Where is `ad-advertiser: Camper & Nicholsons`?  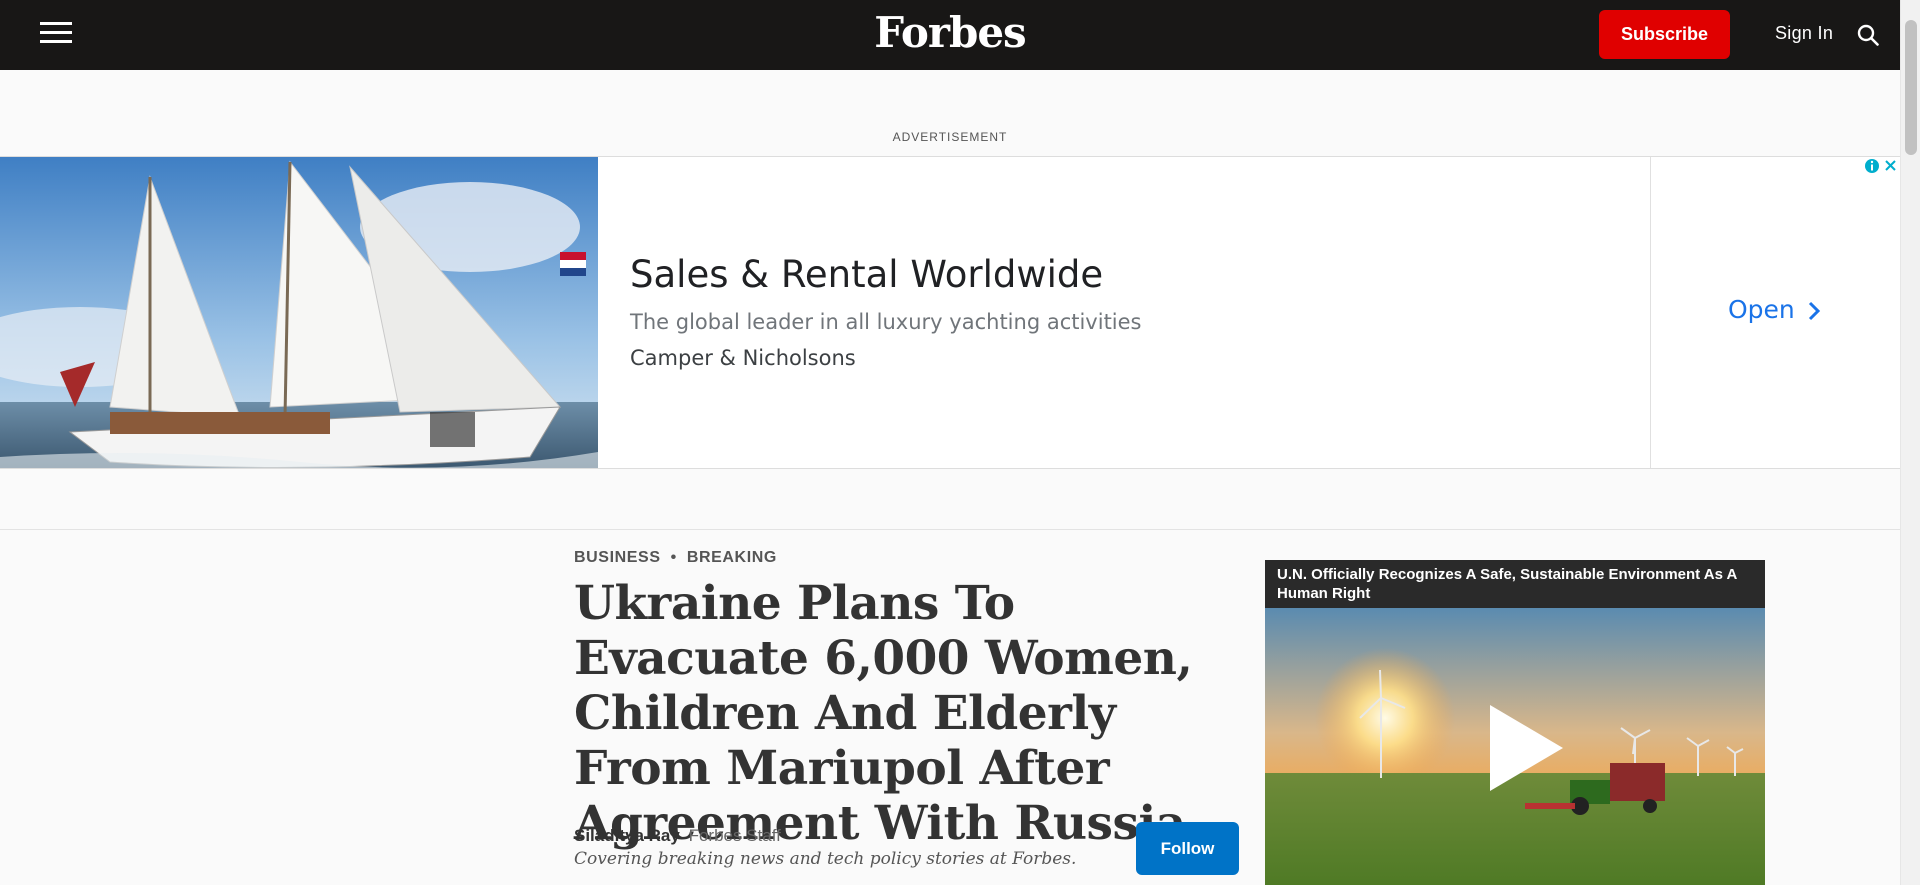
ad-advertiser: Camper & Nicholsons is located at coordinates (743, 358).